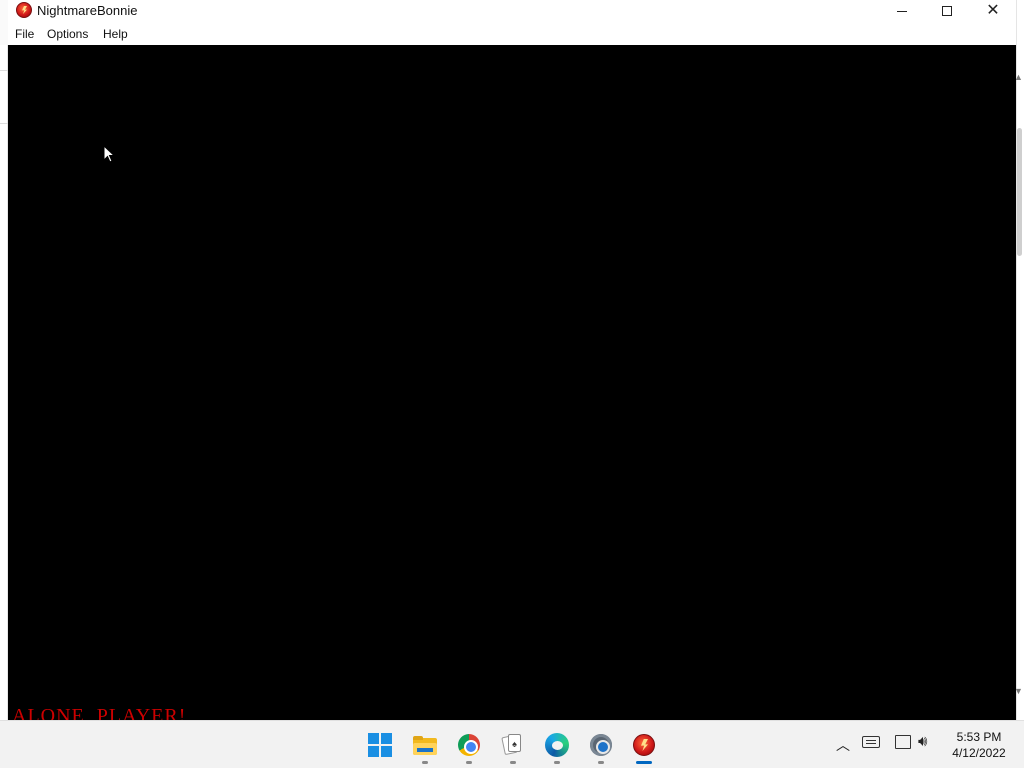 The width and height of the screenshot is (1024, 768). I want to click on active-indicator, so click(644, 762).